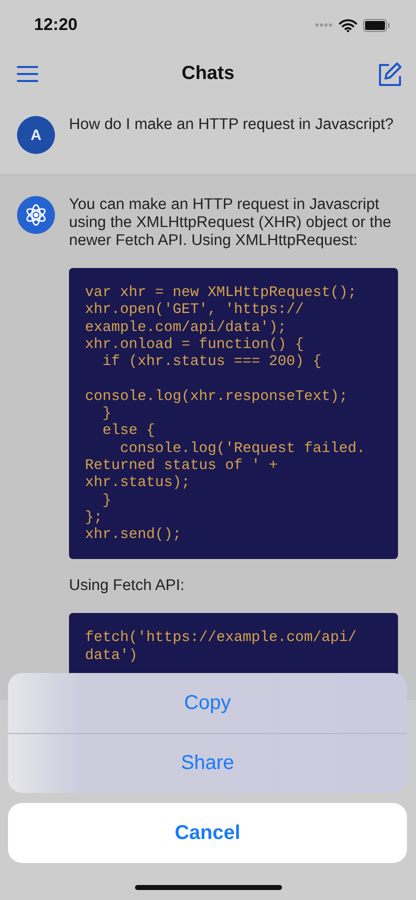 Image resolution: width=416 pixels, height=900 pixels. I want to click on battery-icon, so click(376, 25).